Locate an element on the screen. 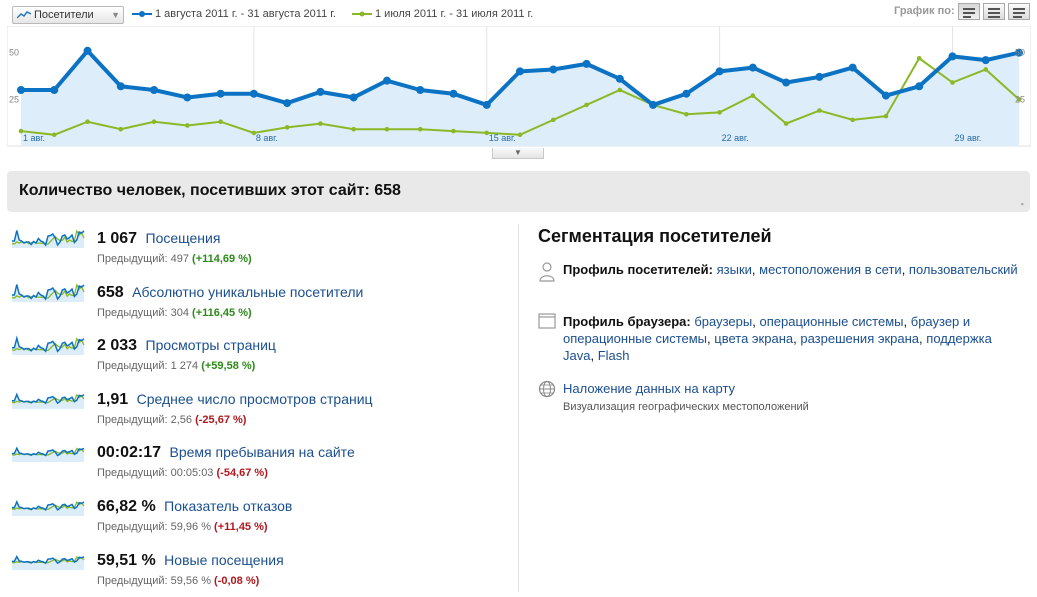  change-value: (+11,45 %) is located at coordinates (241, 527).